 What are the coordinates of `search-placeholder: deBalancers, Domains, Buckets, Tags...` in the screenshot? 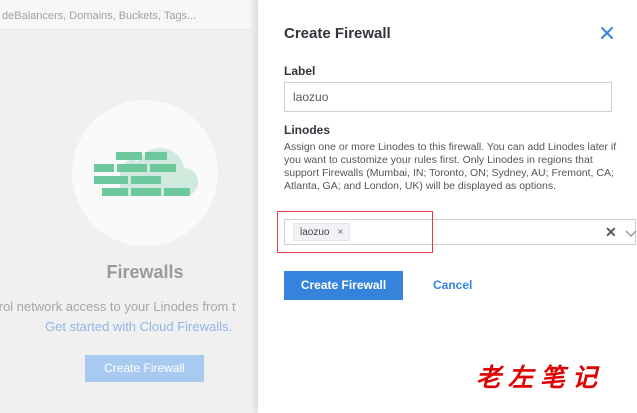 It's located at (99, 16).